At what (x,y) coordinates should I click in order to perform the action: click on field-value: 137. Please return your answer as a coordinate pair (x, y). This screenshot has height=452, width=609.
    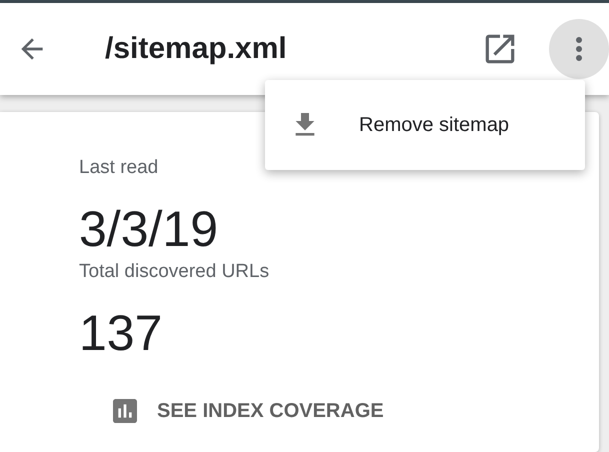
    Looking at the image, I should click on (120, 333).